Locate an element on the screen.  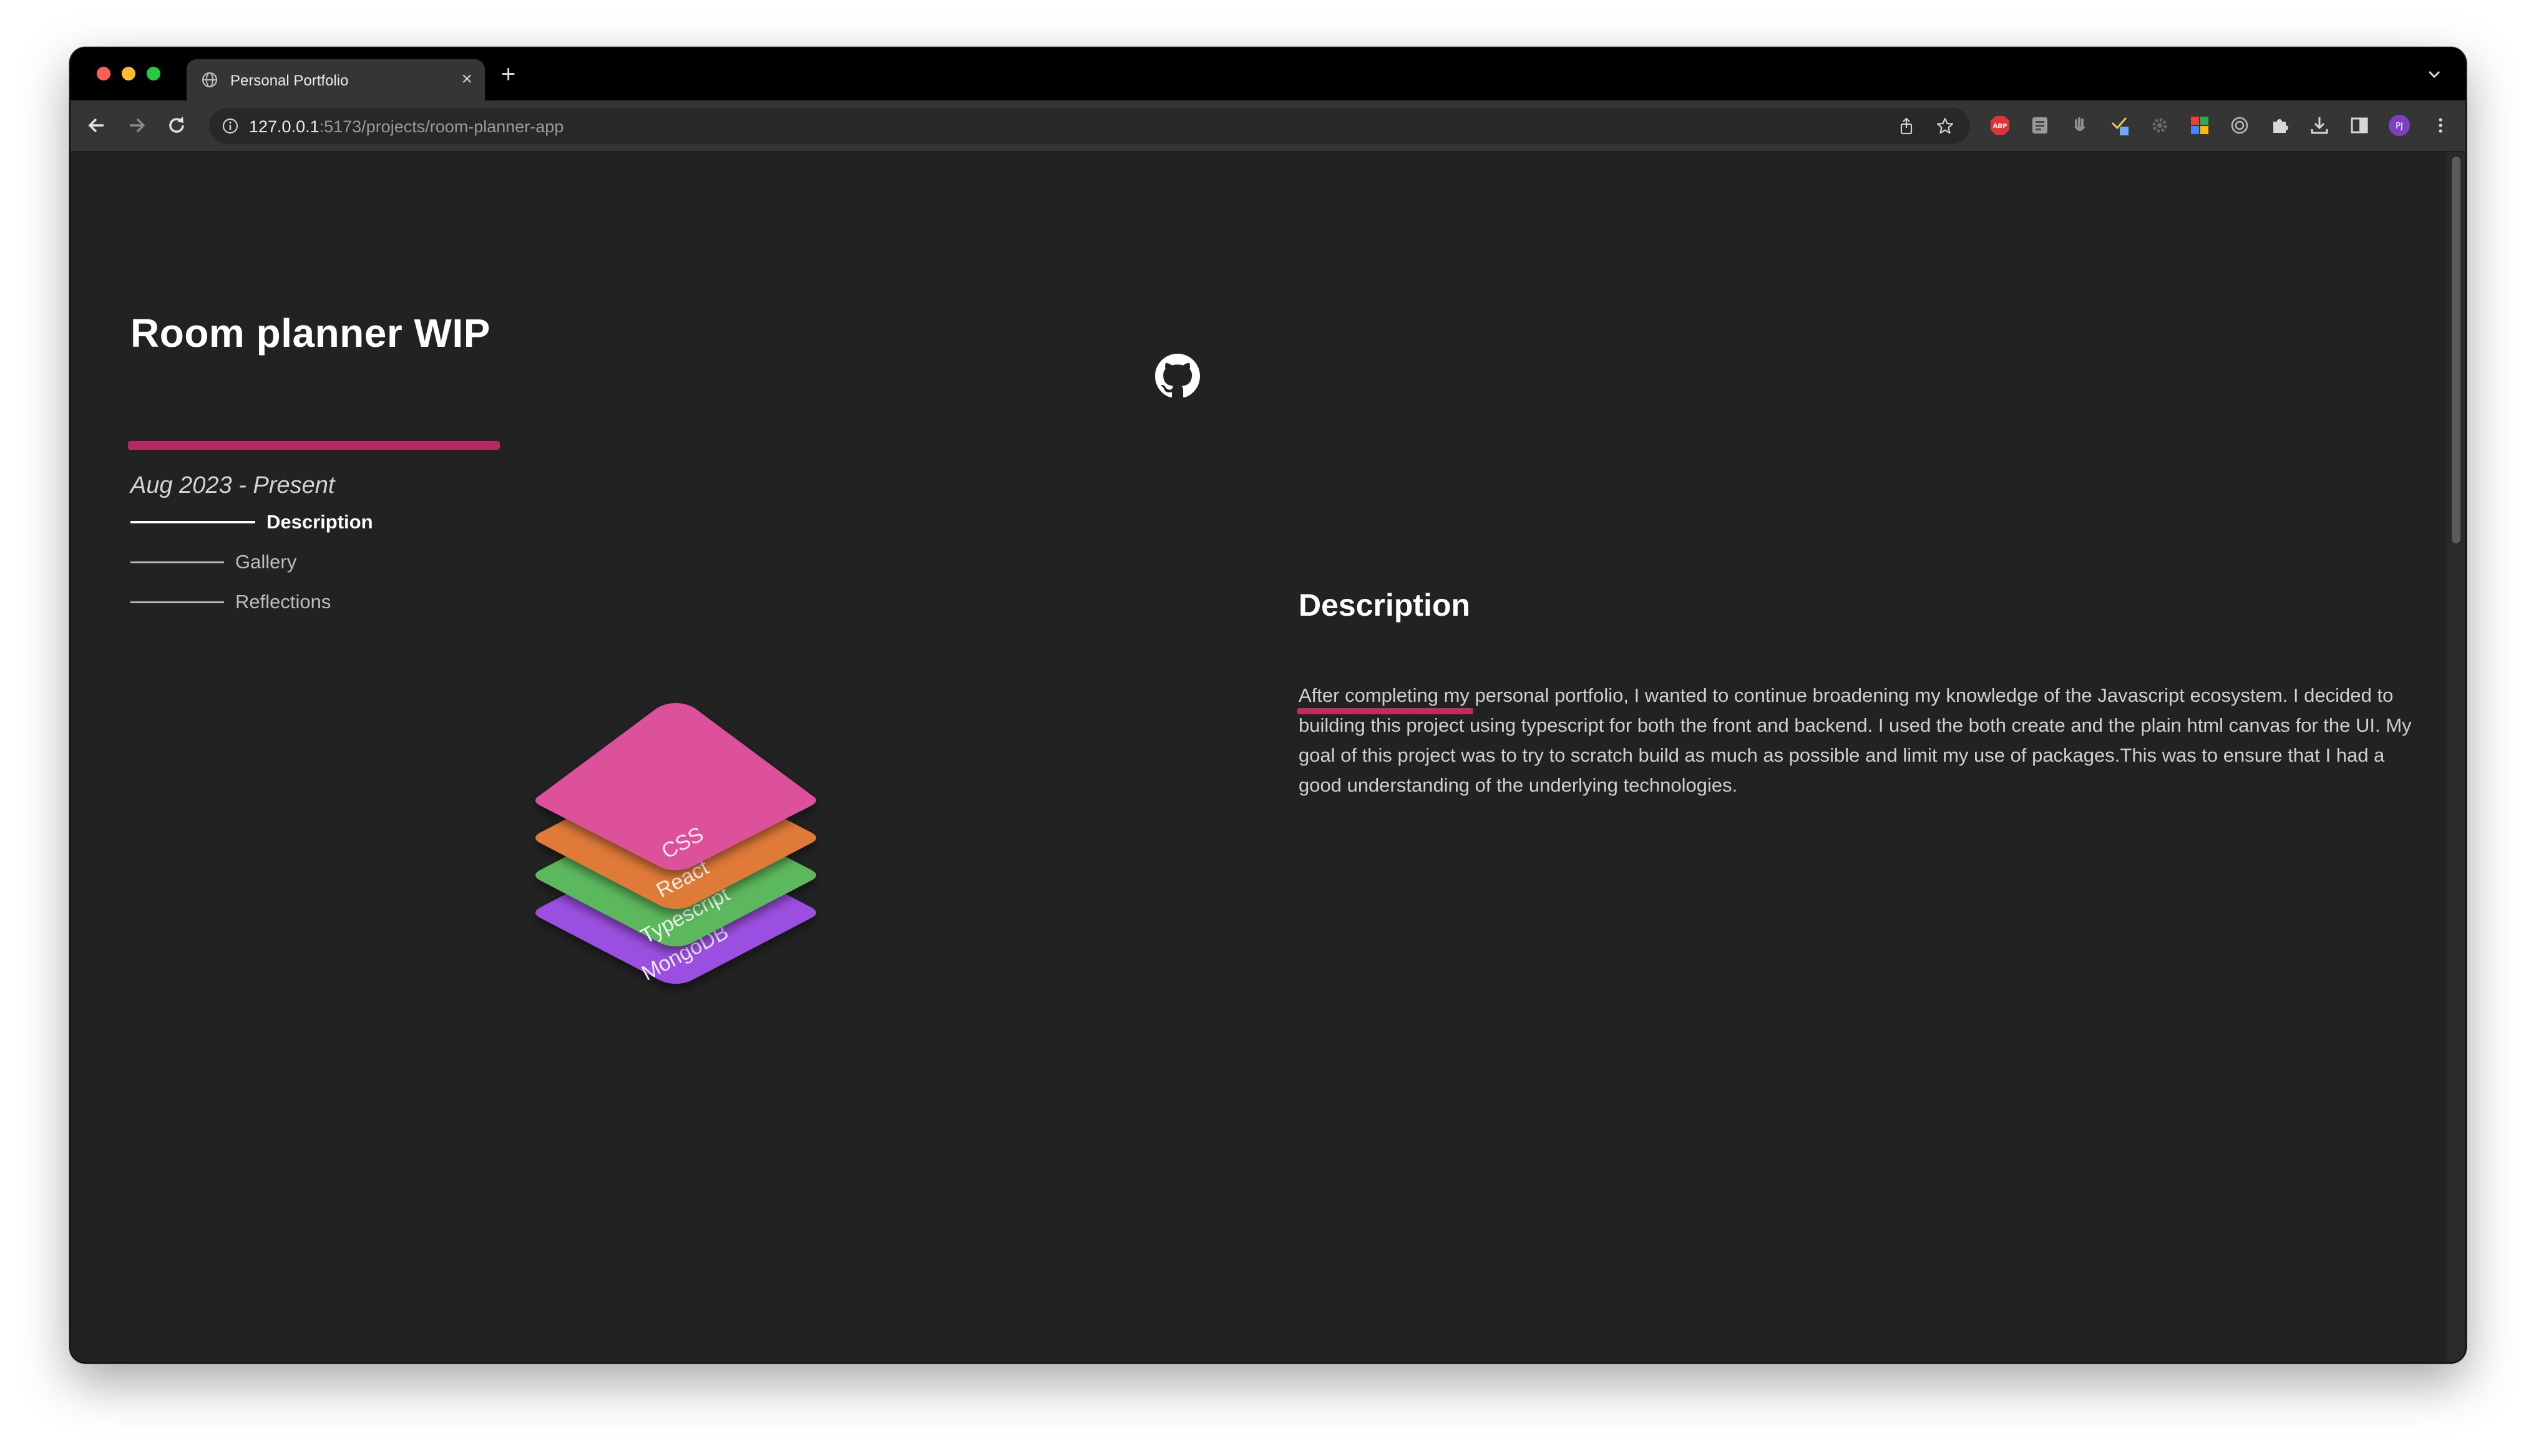
eyedropper-icon is located at coordinates (2120, 126).